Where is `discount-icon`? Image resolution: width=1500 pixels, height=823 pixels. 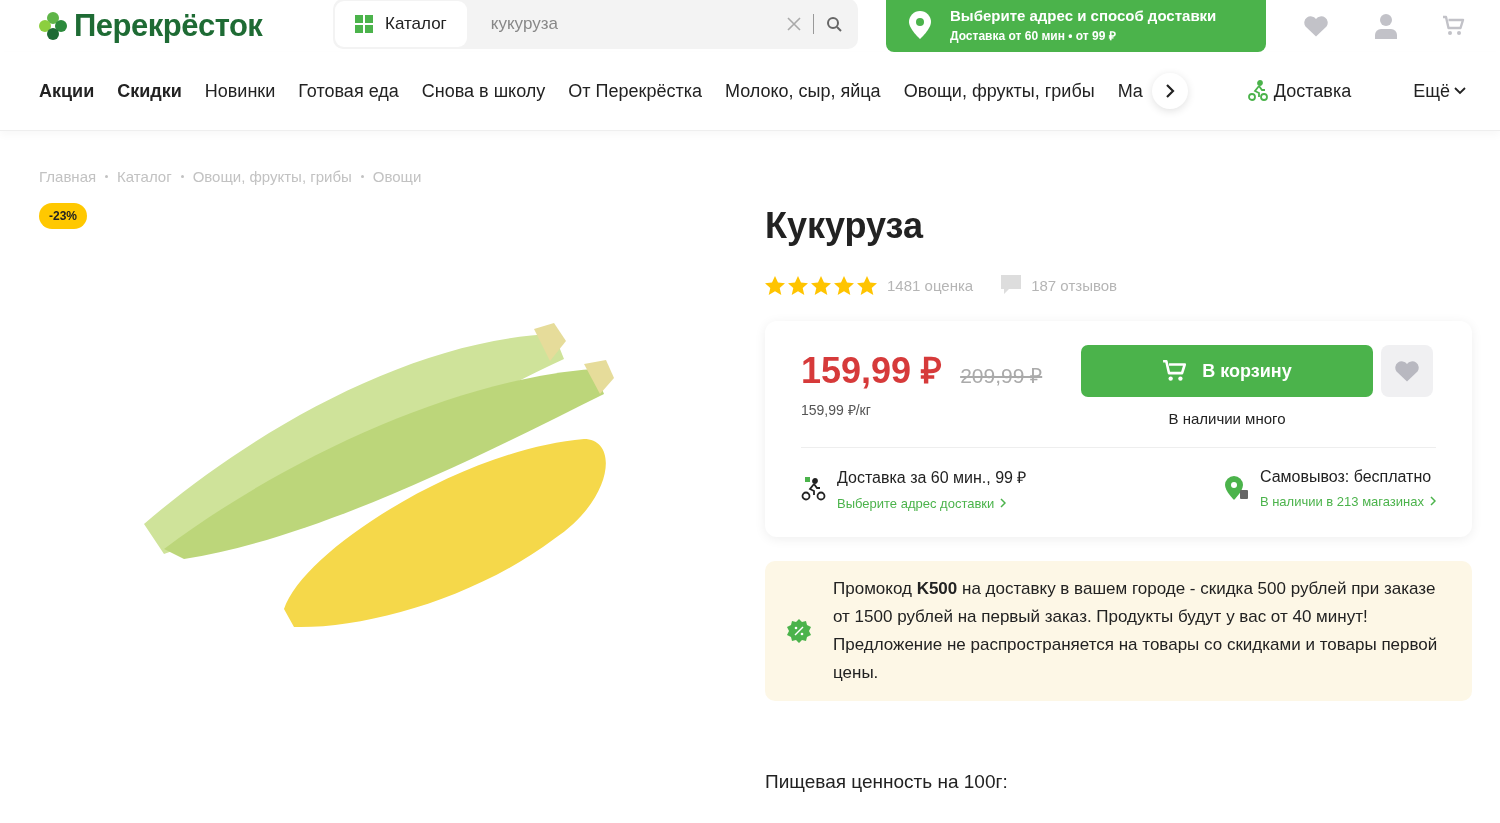 discount-icon is located at coordinates (799, 631).